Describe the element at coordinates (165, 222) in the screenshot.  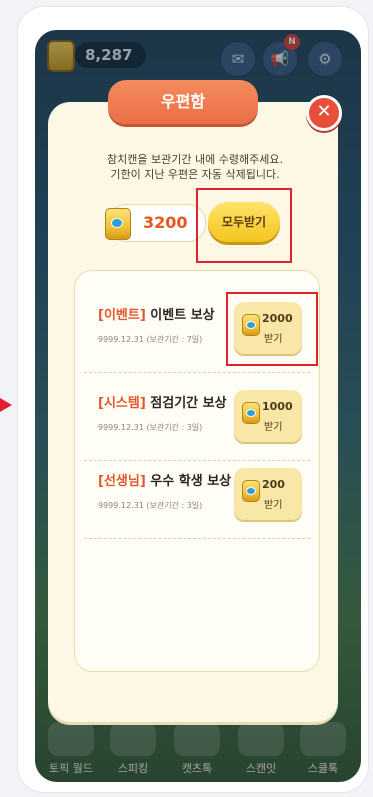
I see `total-cans-value: 3200` at that location.